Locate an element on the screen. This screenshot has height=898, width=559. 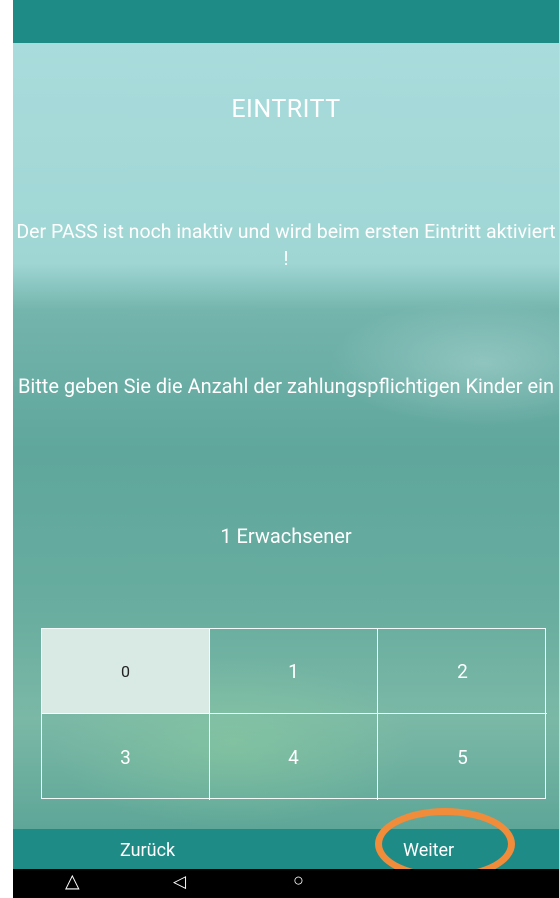
next-button: Weiter is located at coordinates (428, 849).